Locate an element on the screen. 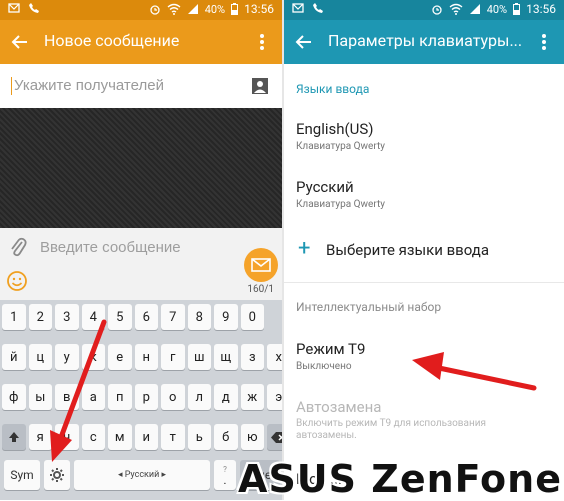 The height and width of the screenshot is (501, 564). key: ц is located at coordinates (40, 357).